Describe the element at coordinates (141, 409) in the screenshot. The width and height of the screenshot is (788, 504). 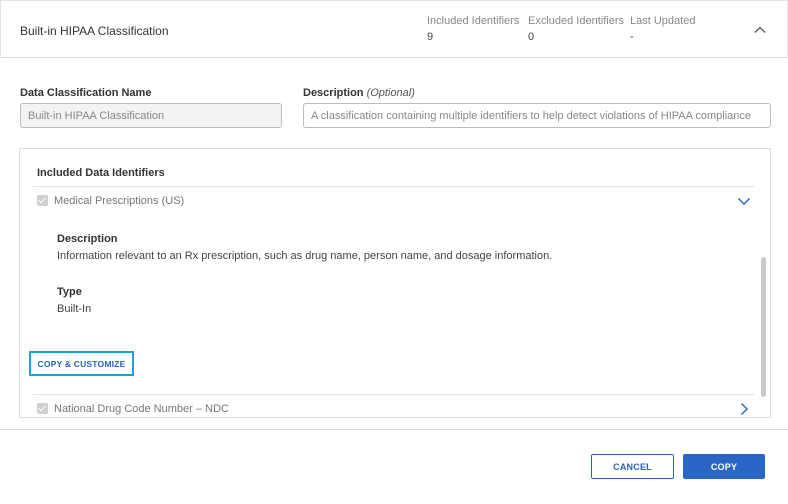
I see `identifier-label: National Drug Code Number – NDC` at that location.